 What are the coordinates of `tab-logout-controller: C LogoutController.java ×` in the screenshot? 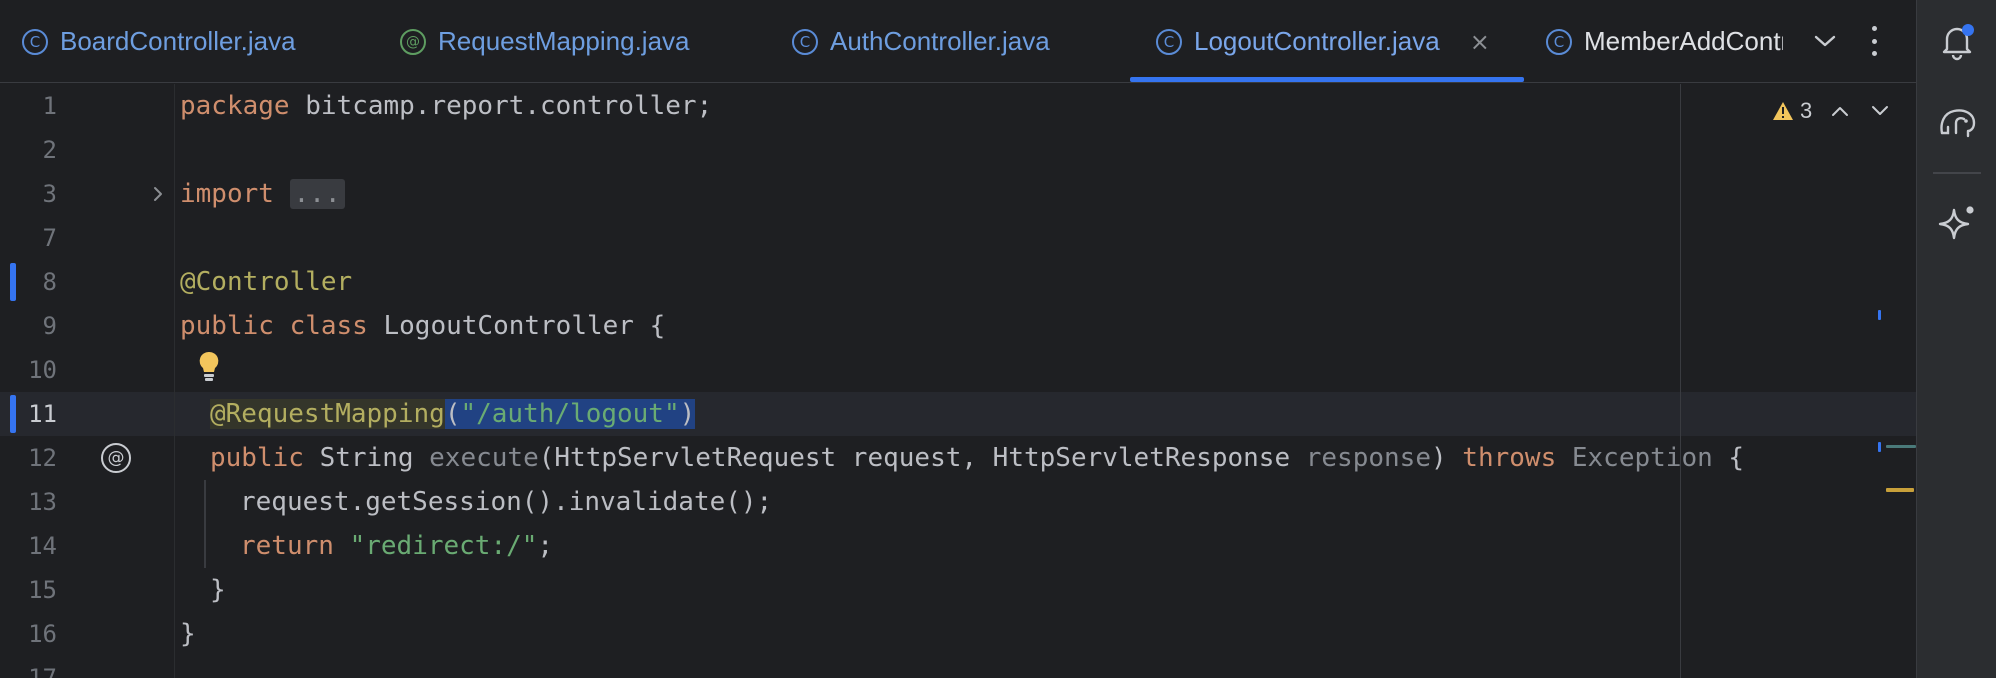 It's located at (1323, 41).